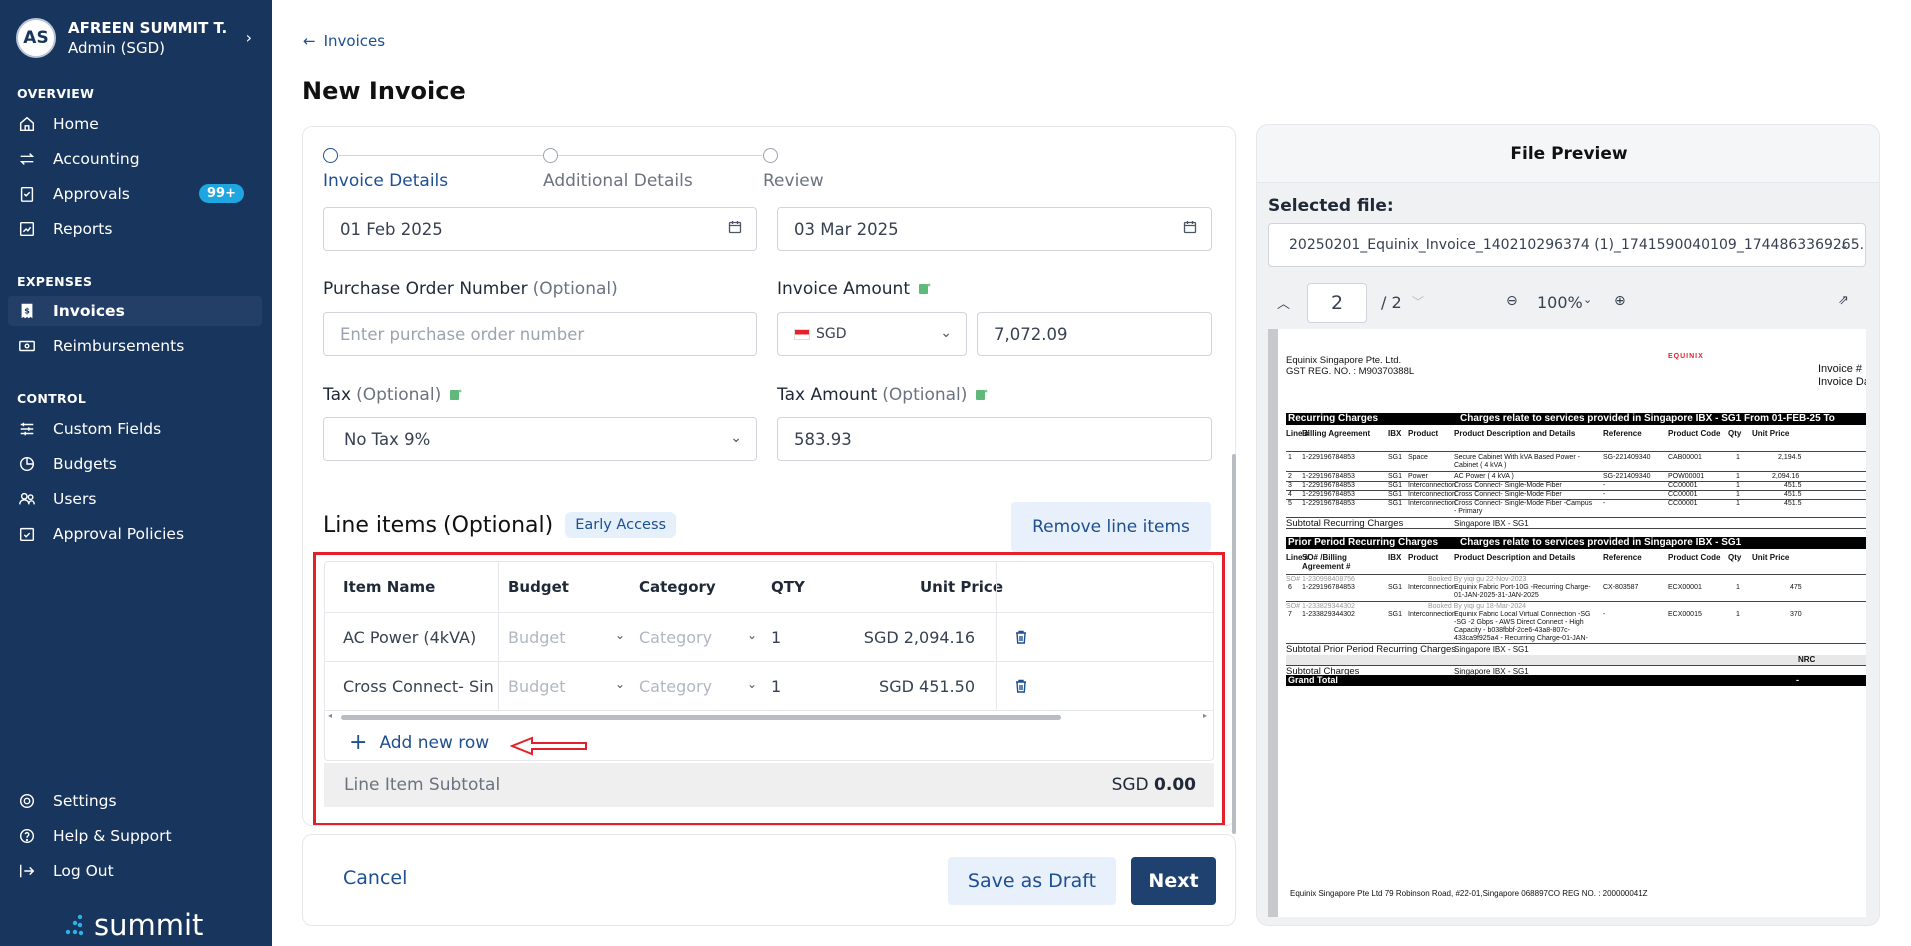 The image size is (1911, 946). Describe the element at coordinates (135, 346) in the screenshot. I see `sidebar-item-reimbursements: Reimbursements` at that location.